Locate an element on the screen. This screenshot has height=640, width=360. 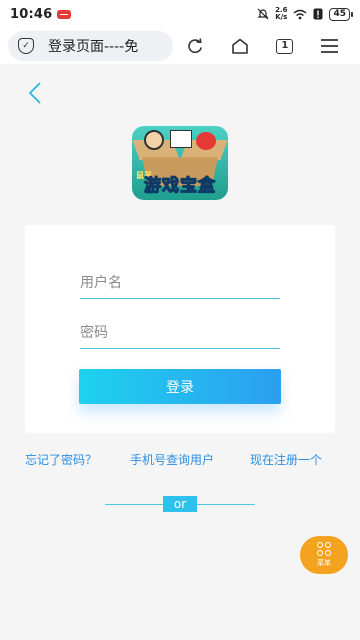
refresh-icon is located at coordinates (195, 45).